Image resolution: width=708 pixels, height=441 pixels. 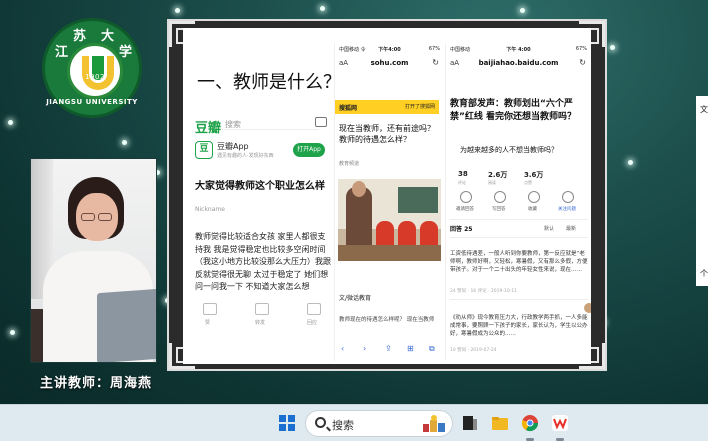 What do you see at coordinates (365, 348) in the screenshot?
I see `browser-forward-icon: ›` at bounding box center [365, 348].